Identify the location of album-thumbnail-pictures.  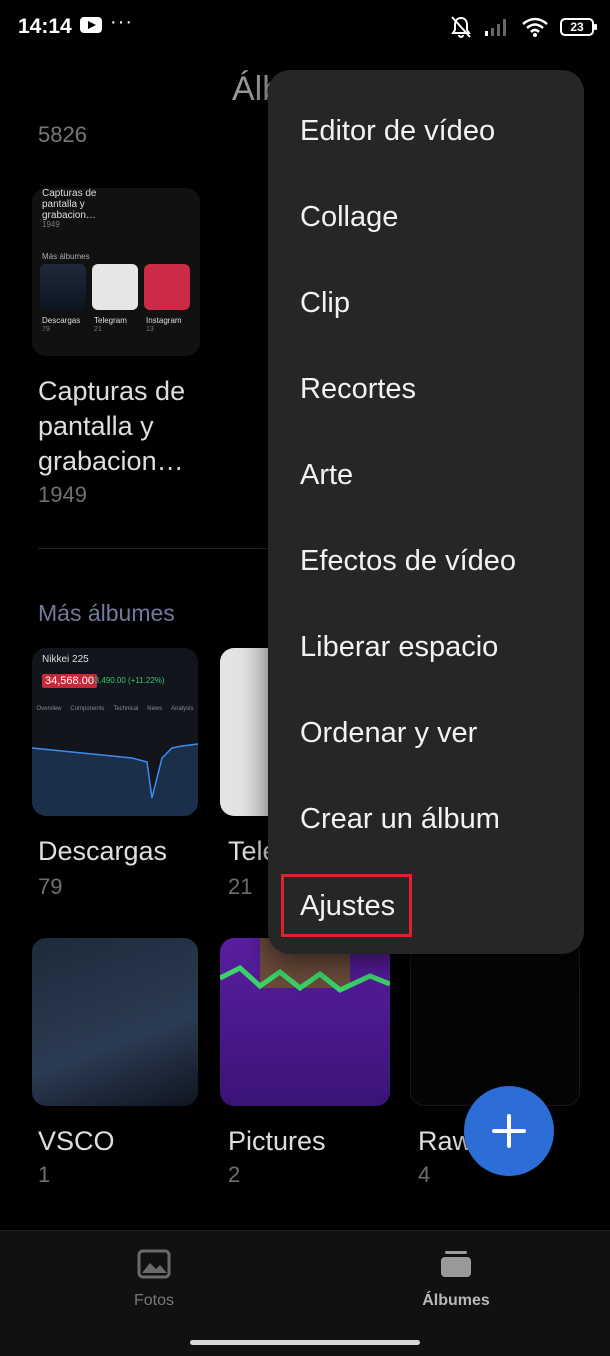
(305, 1022).